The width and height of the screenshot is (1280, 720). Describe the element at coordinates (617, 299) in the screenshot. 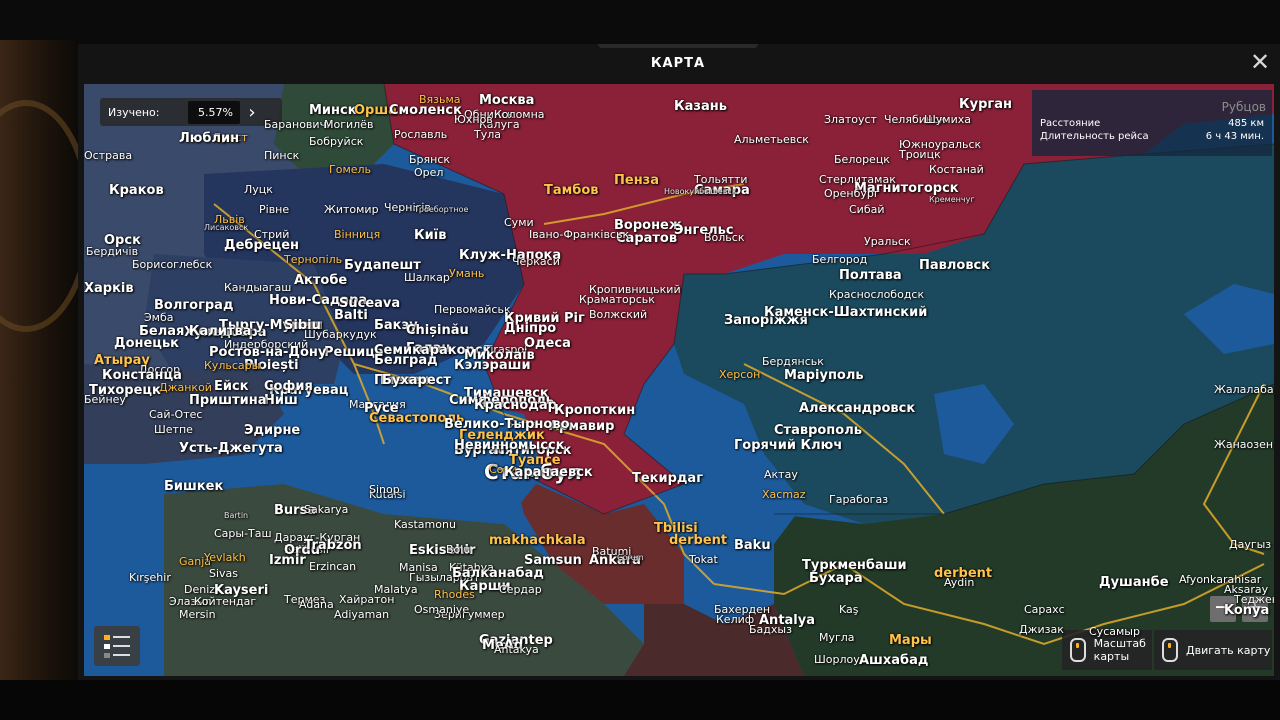

I see `map-label: Краматорськ` at that location.